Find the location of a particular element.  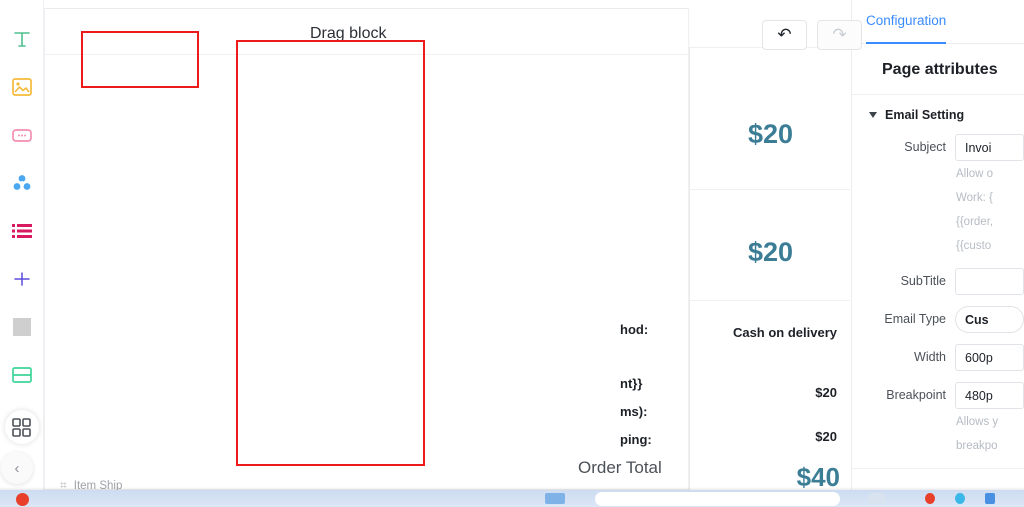

subject-field-row: Subject Invoi is located at coordinates (938, 147).